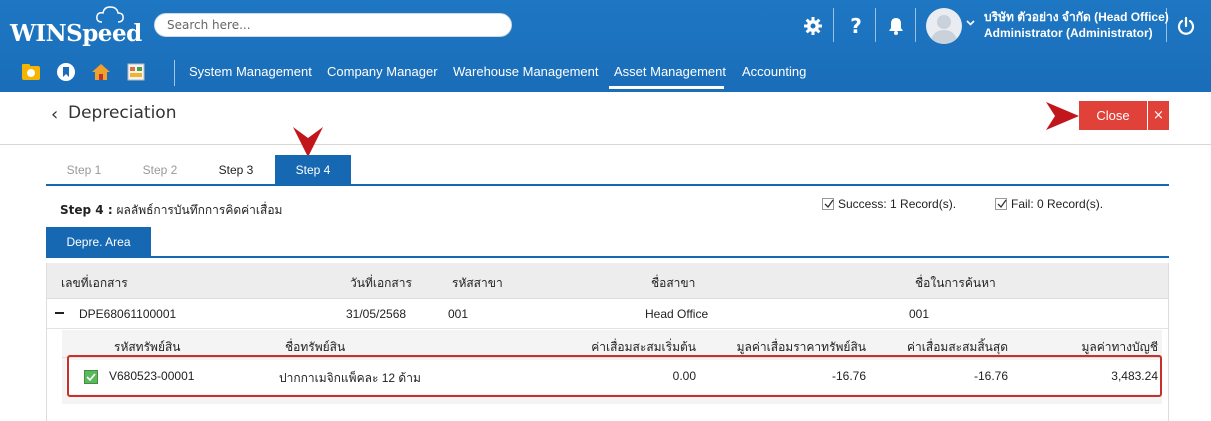  I want to click on tab-step-3: Step 3, so click(236, 170).